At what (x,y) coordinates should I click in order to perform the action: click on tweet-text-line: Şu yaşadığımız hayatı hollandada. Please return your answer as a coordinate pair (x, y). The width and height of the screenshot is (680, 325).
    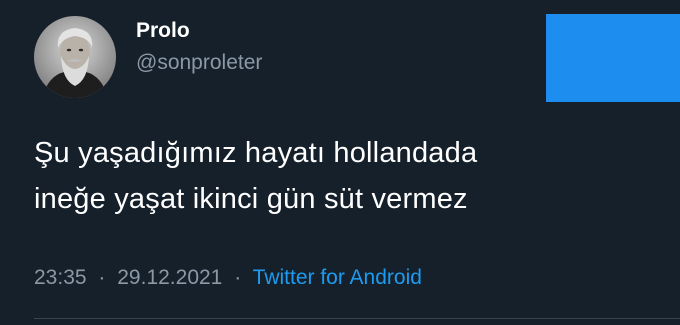
    Looking at the image, I should click on (256, 153).